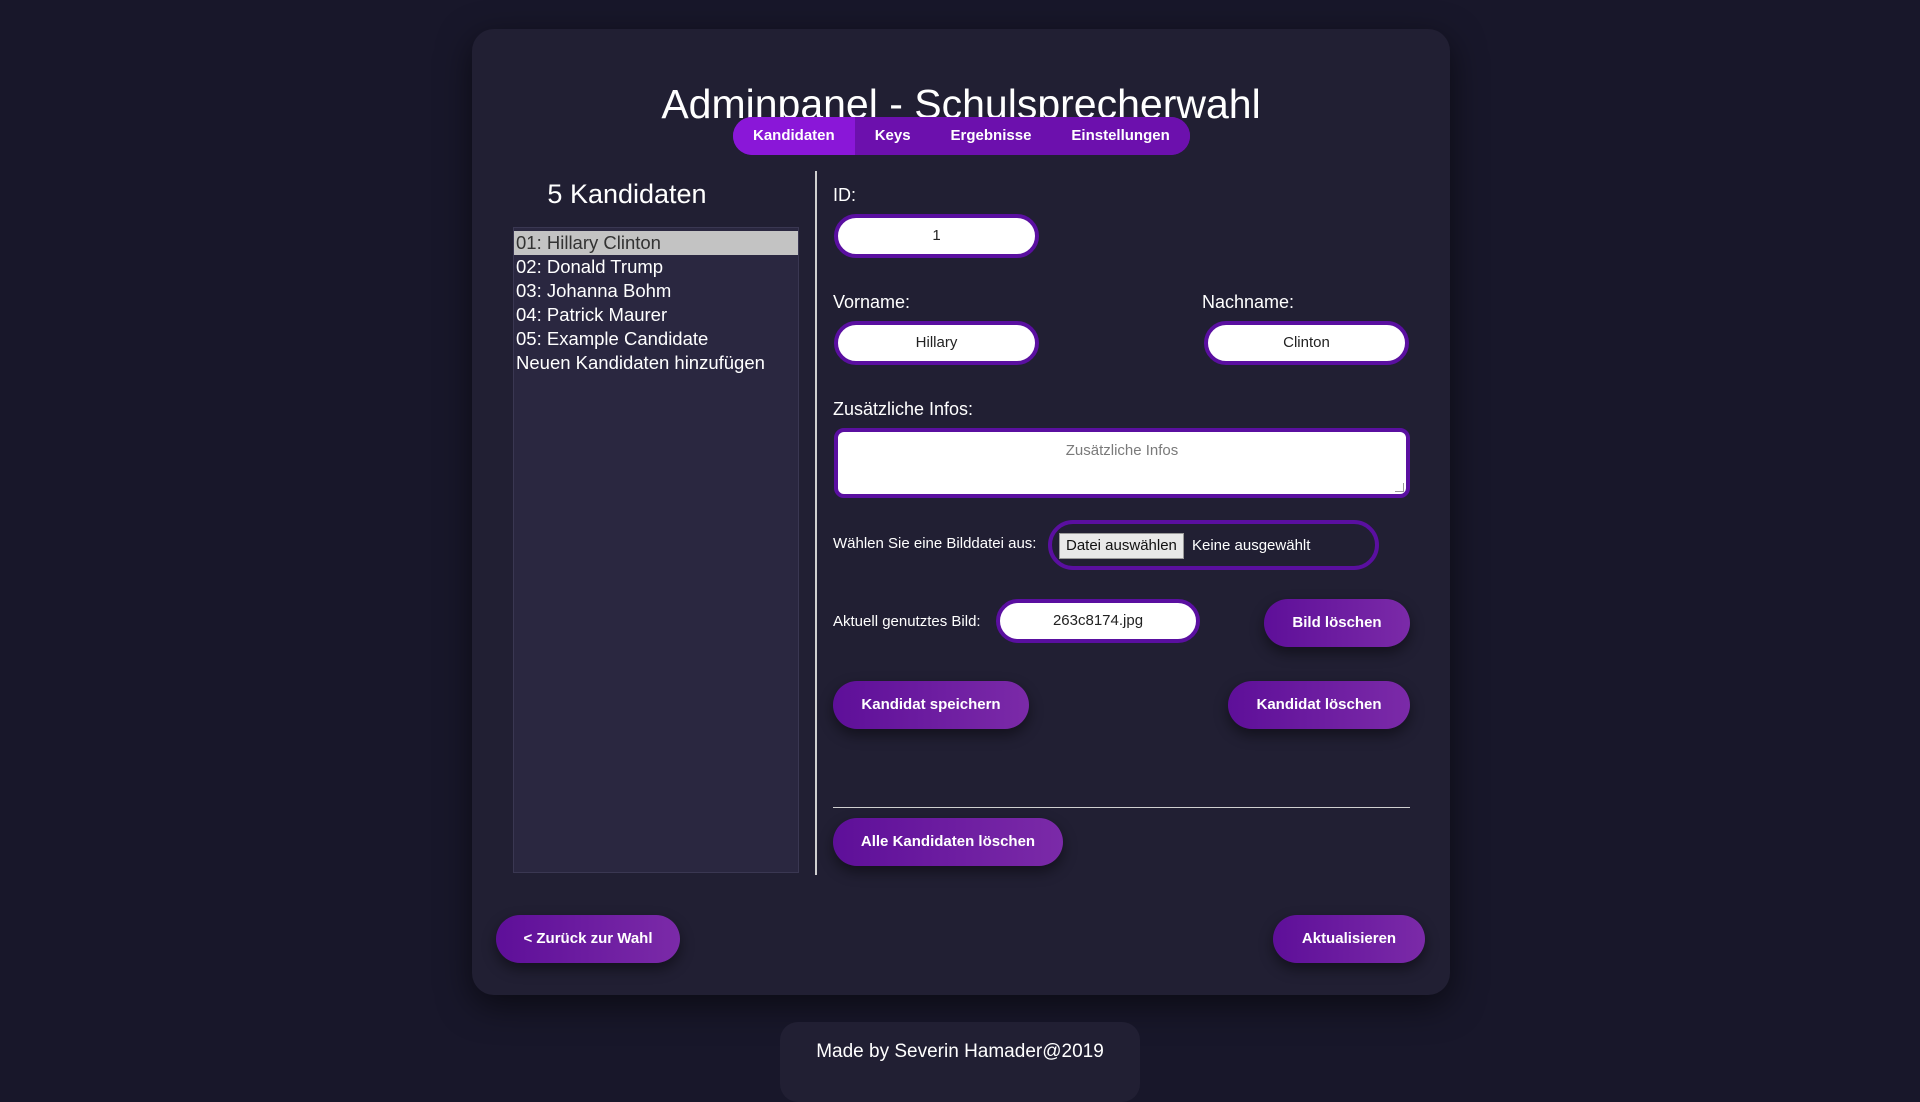 The width and height of the screenshot is (1920, 1102). I want to click on lastname-field: Clinton, so click(1306, 343).